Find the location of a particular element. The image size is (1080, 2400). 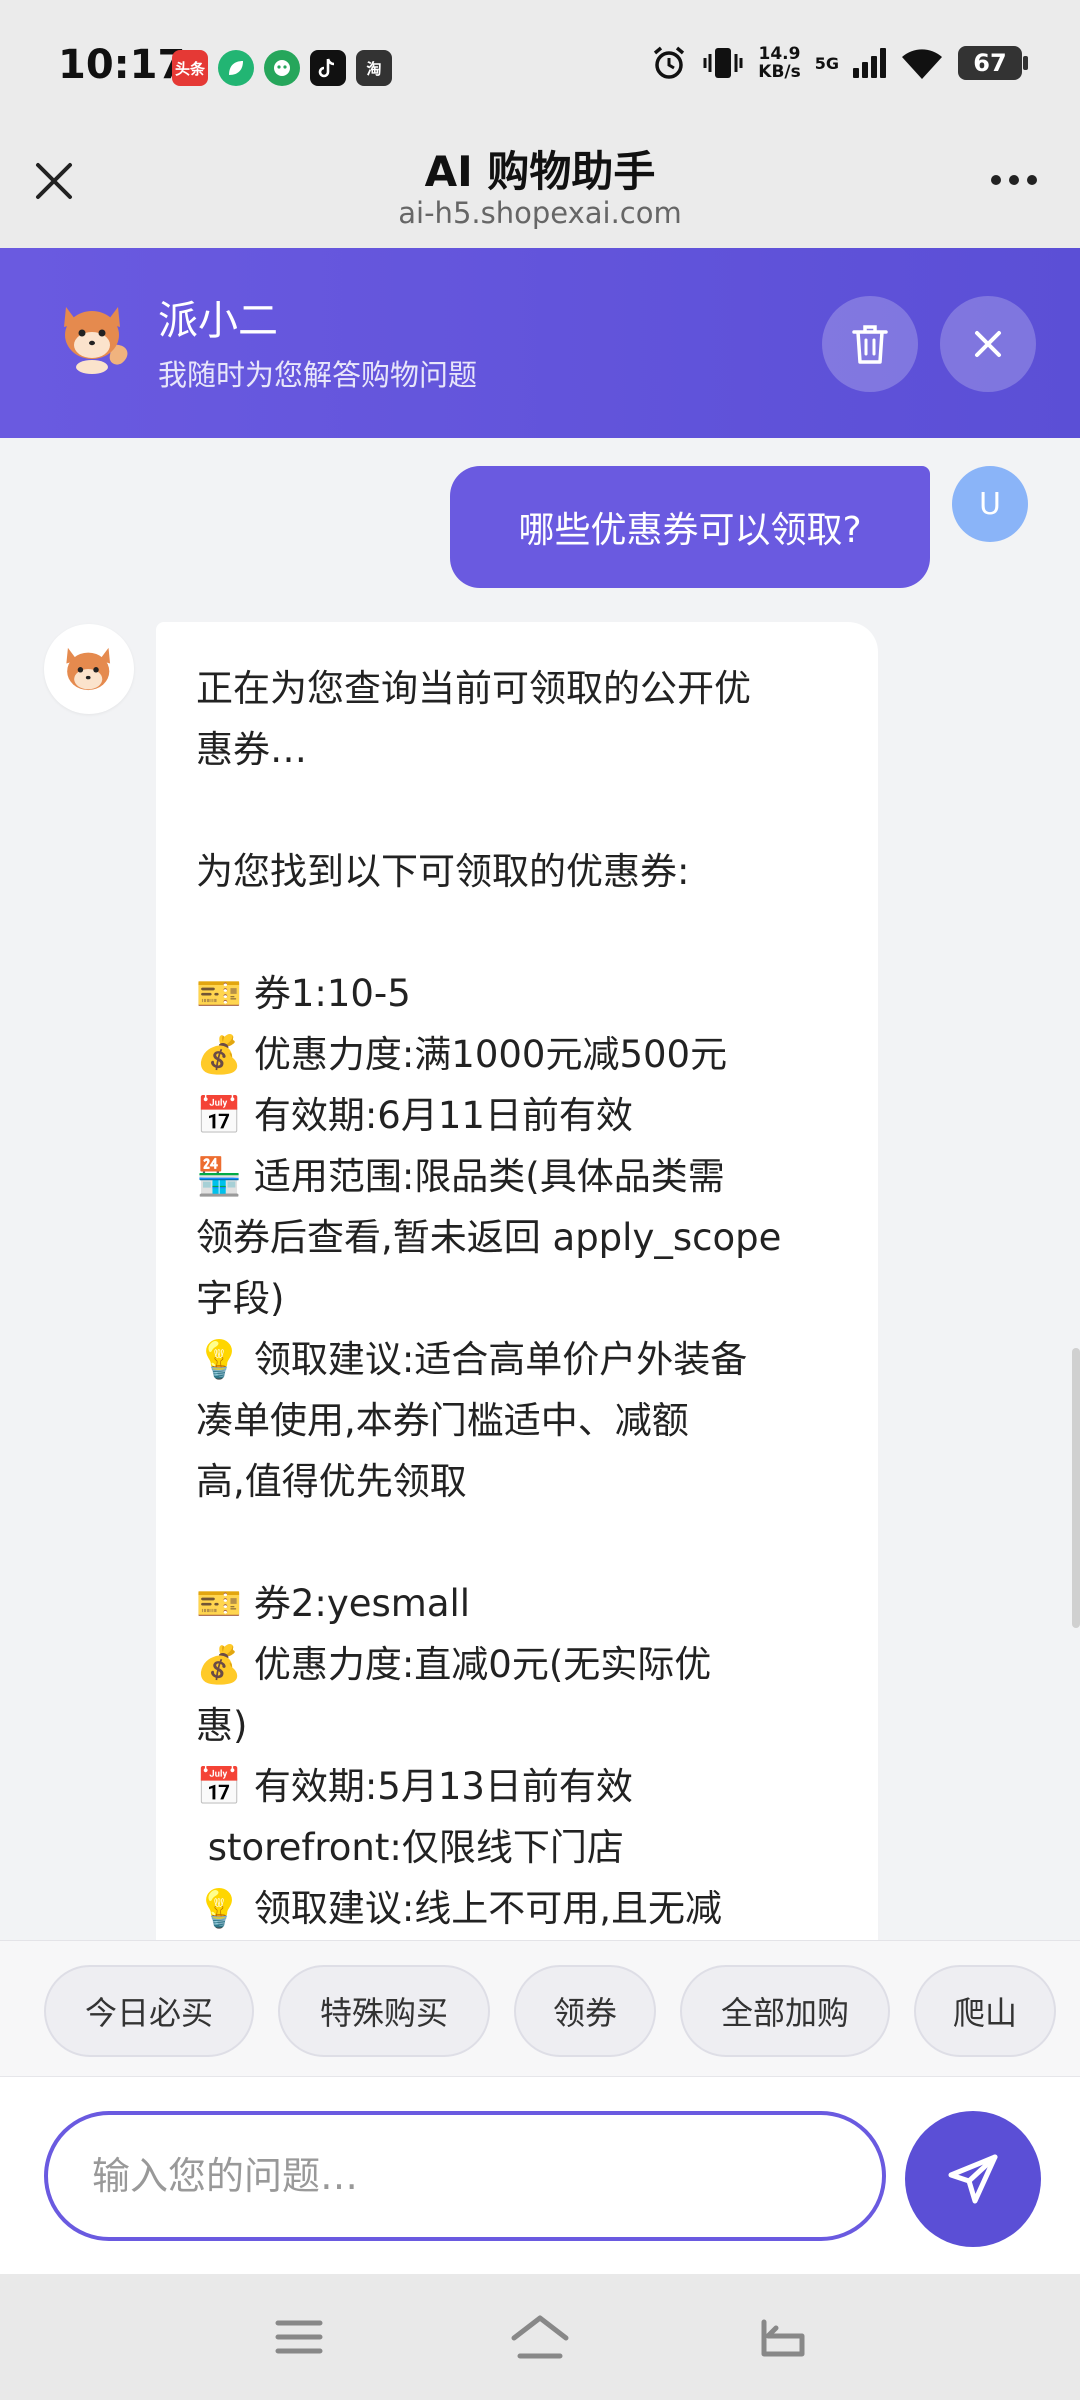

toutiao-app-icon: 头条 is located at coordinates (190, 68).